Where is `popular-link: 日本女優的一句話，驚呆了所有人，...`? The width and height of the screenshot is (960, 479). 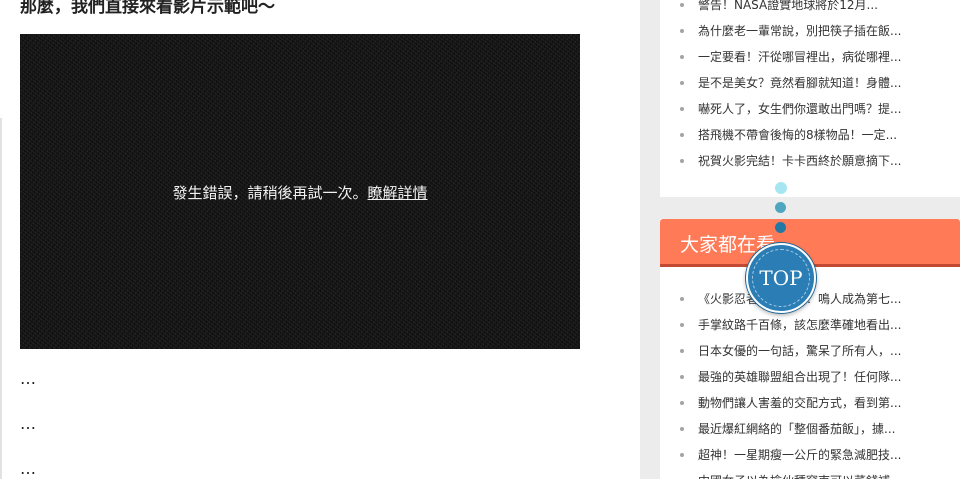
popular-link: 日本女優的一句話，驚呆了所有人，... is located at coordinates (800, 351).